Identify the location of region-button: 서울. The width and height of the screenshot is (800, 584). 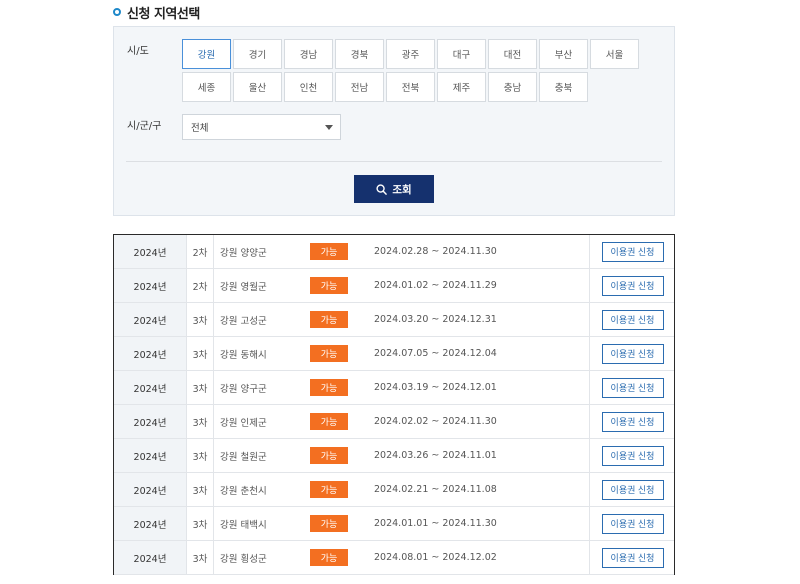
(614, 54).